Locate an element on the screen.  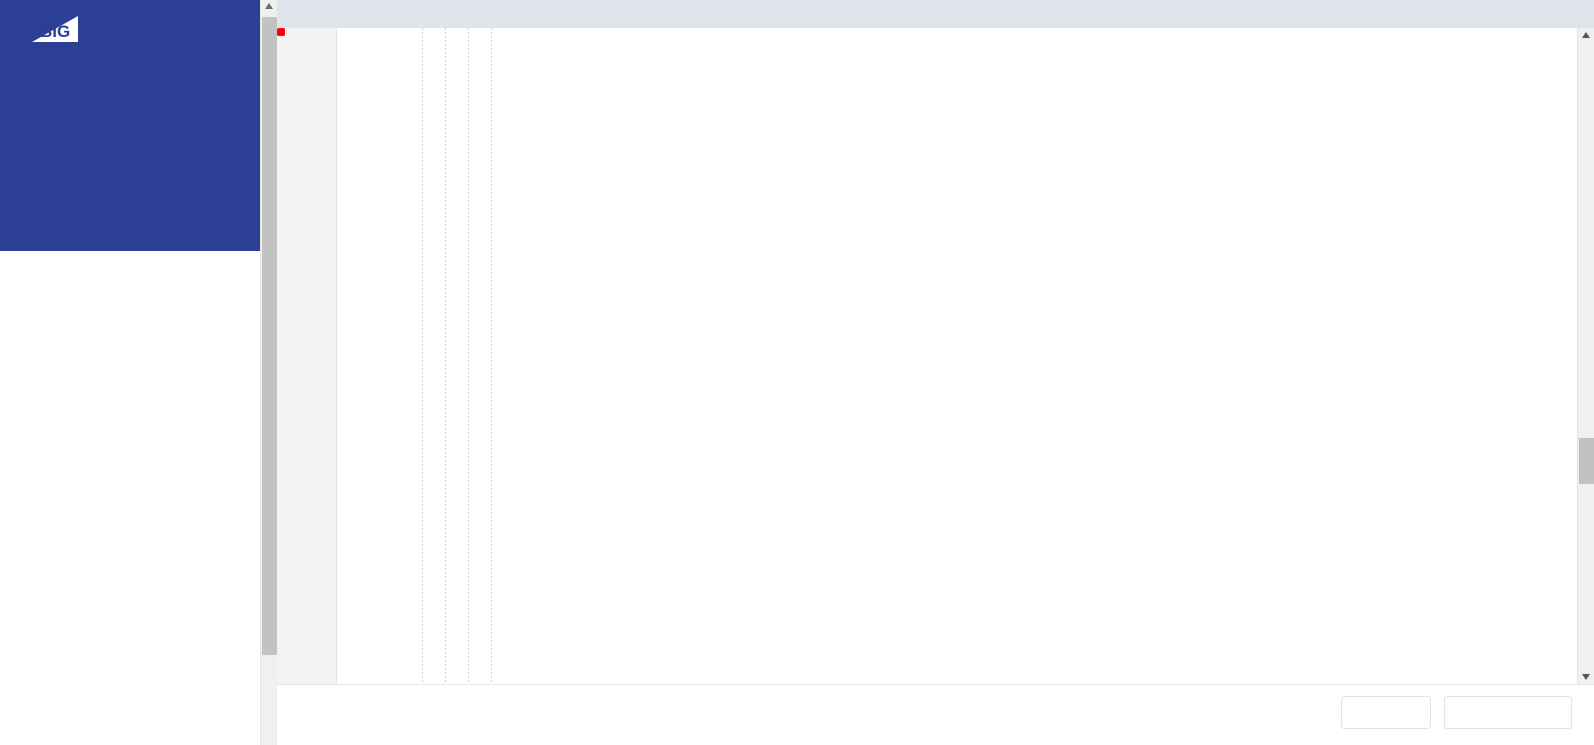
save-all-files-button is located at coordinates (1508, 712).